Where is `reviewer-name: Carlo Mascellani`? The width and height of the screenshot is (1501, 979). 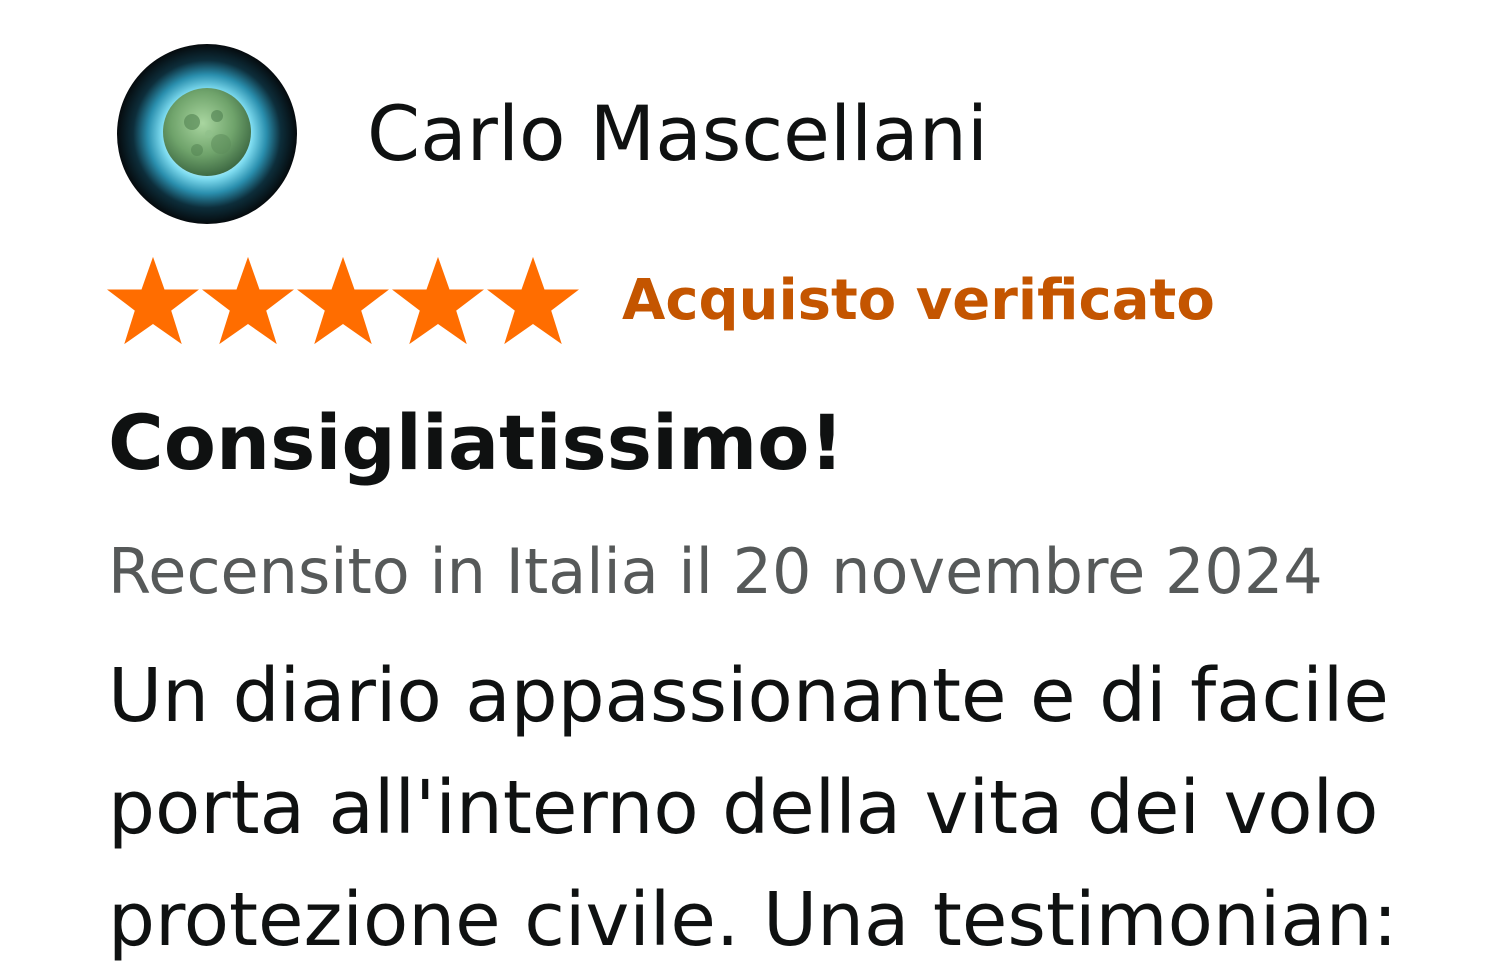 reviewer-name: Carlo Mascellani is located at coordinates (677, 134).